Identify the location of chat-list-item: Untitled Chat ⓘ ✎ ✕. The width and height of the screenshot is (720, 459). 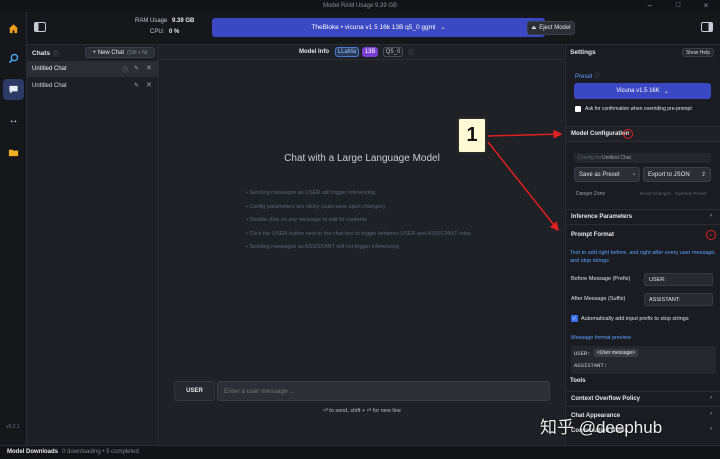
(93, 69).